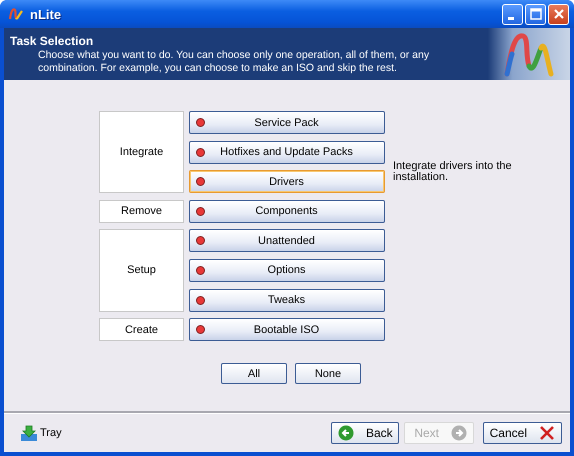 This screenshot has width=574, height=456. I want to click on task-button: Hotfixes and Update Packs, so click(287, 152).